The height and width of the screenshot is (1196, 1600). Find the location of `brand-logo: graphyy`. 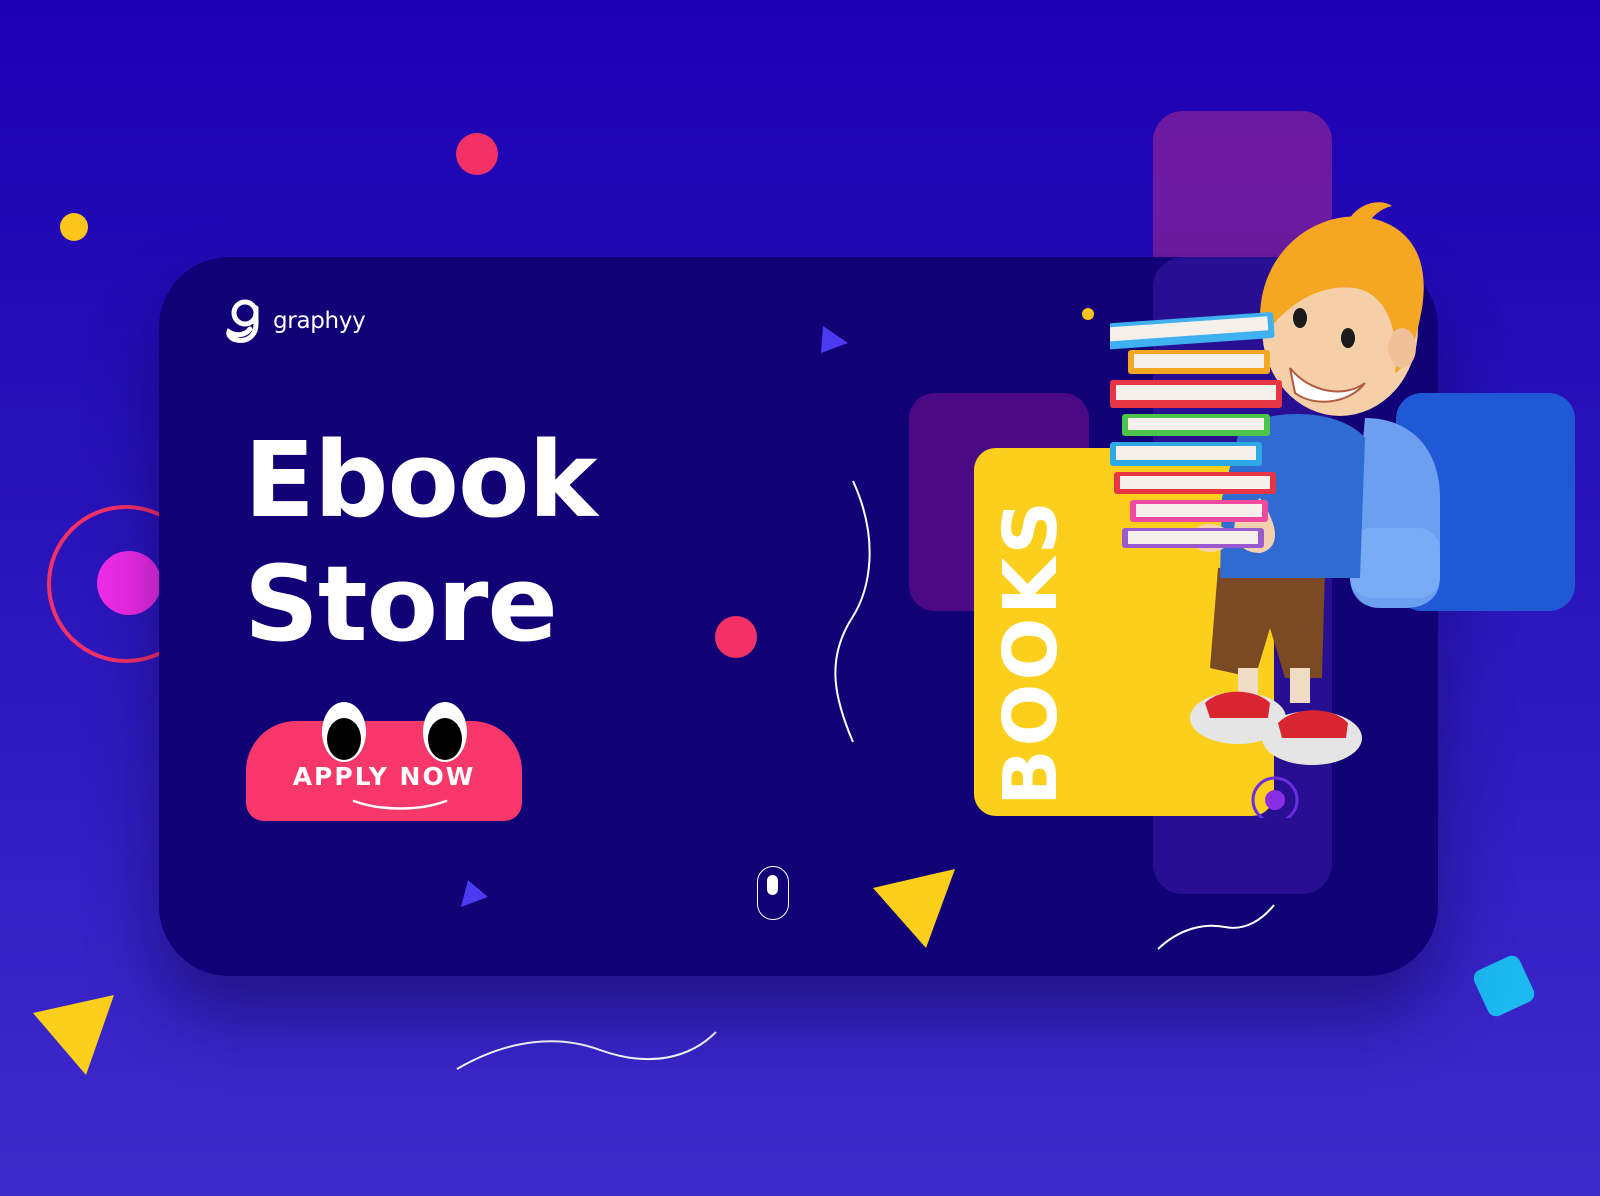

brand-logo: graphyy is located at coordinates (295, 321).